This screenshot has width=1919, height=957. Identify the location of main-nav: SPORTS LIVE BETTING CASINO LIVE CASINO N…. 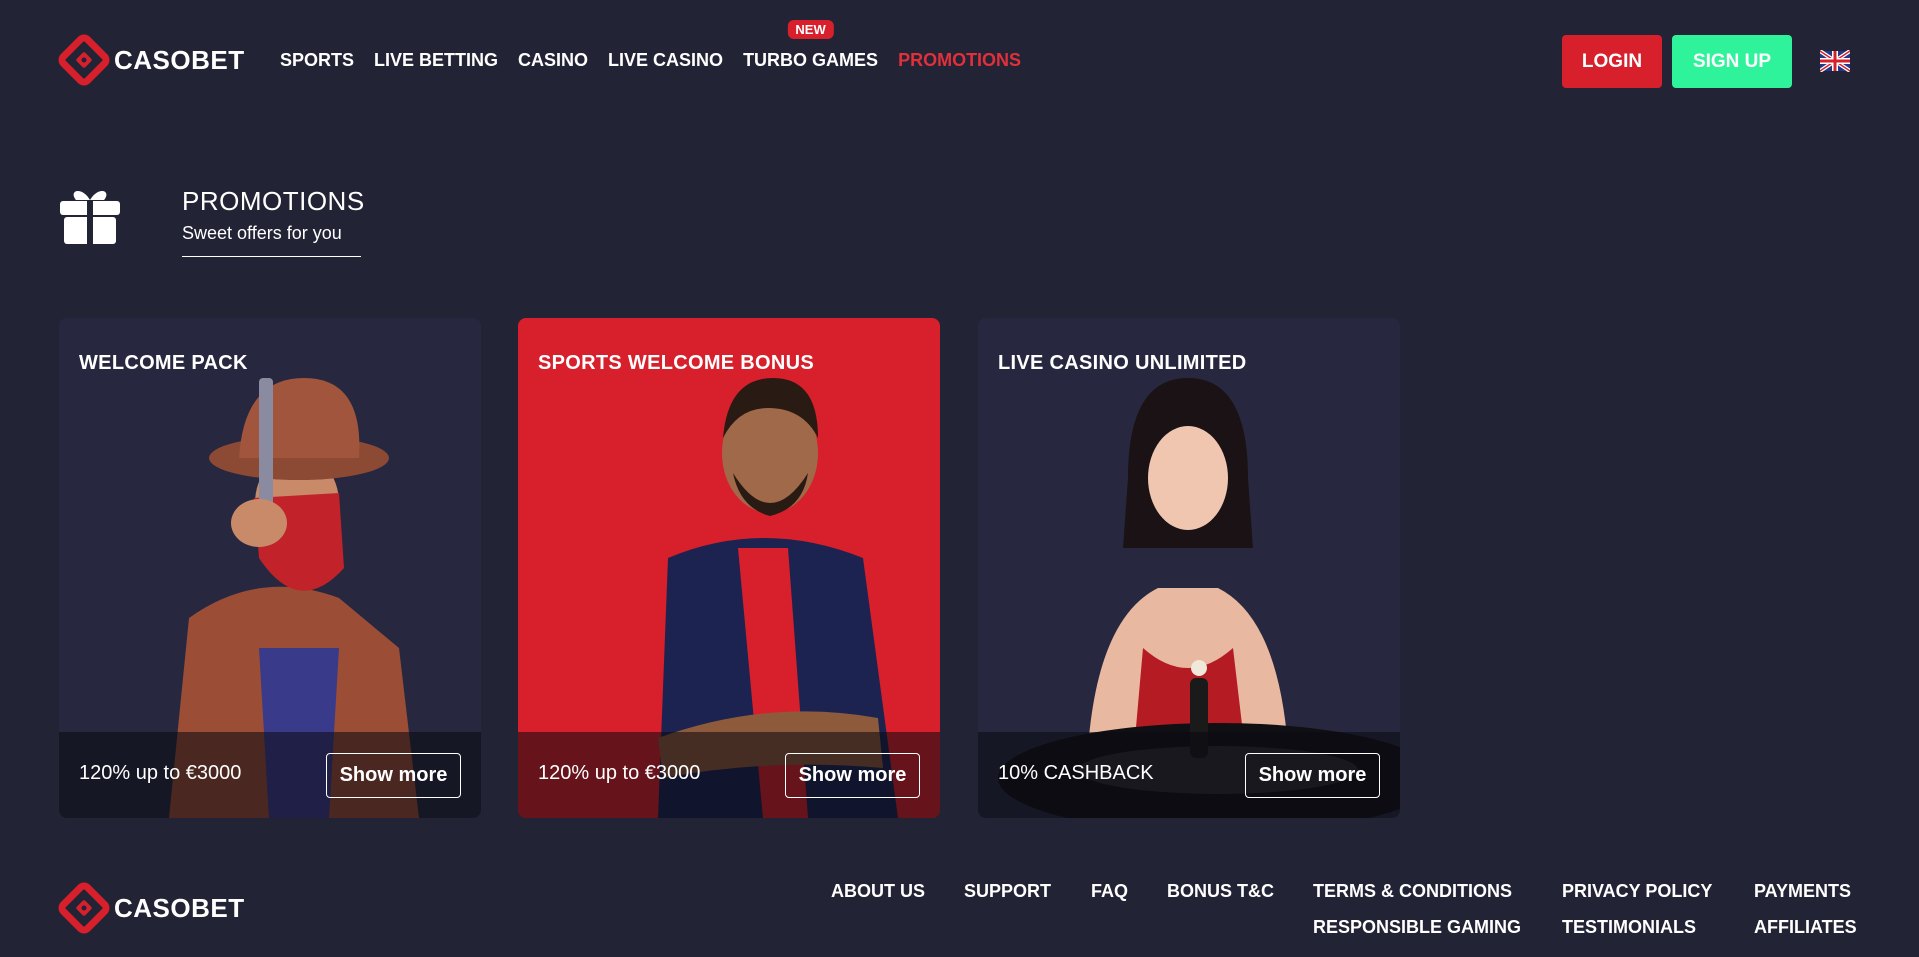
(660, 45).